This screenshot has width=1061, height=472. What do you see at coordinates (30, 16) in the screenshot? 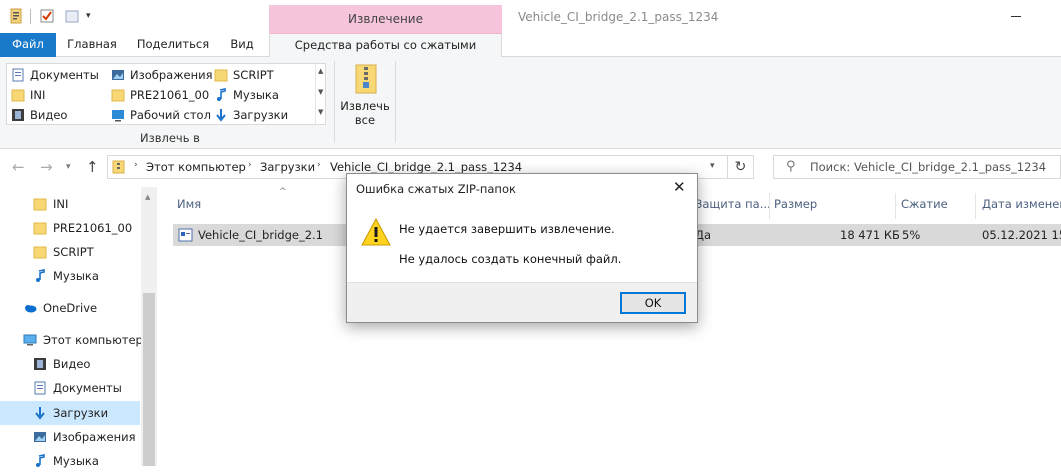
I see `quick-access-separator` at bounding box center [30, 16].